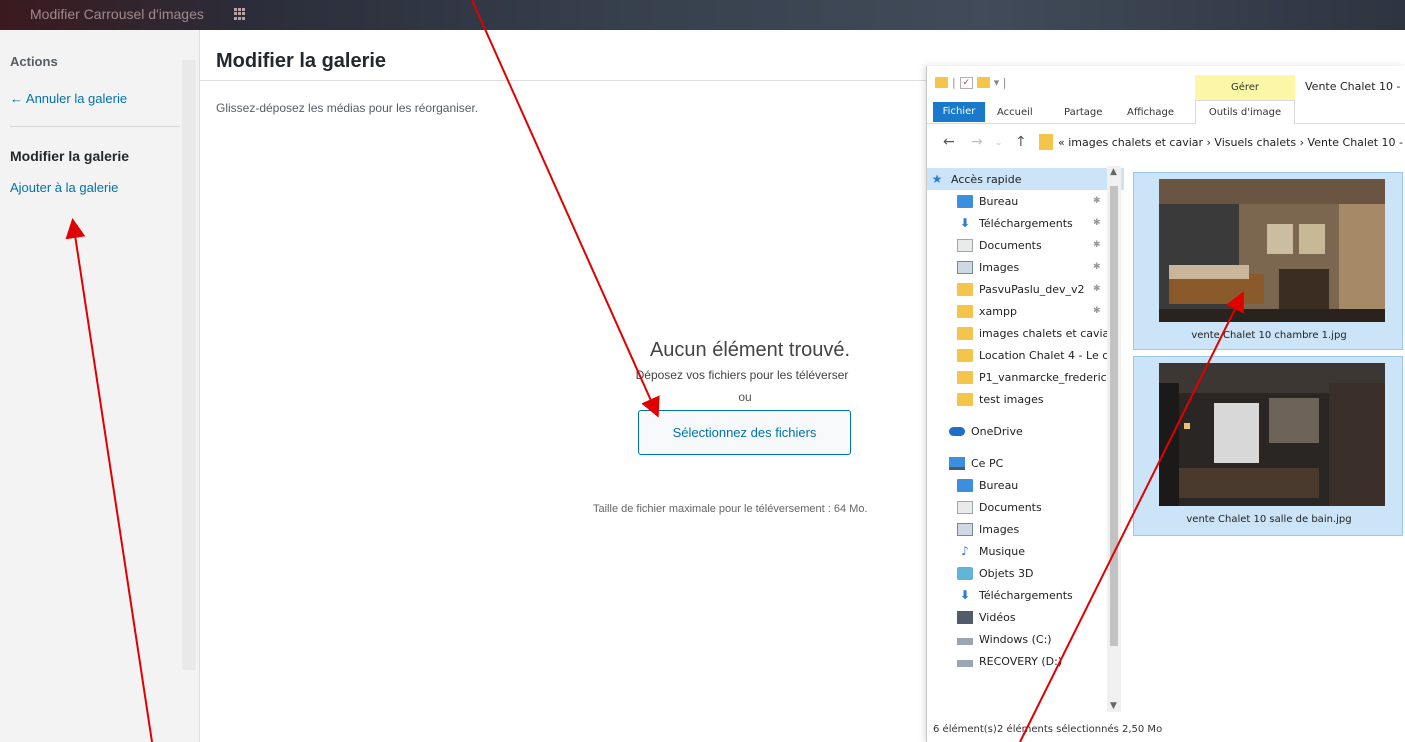 The image size is (1405, 742). I want to click on add-to-gallery-link: Ajouter à la galerie, so click(64, 187).